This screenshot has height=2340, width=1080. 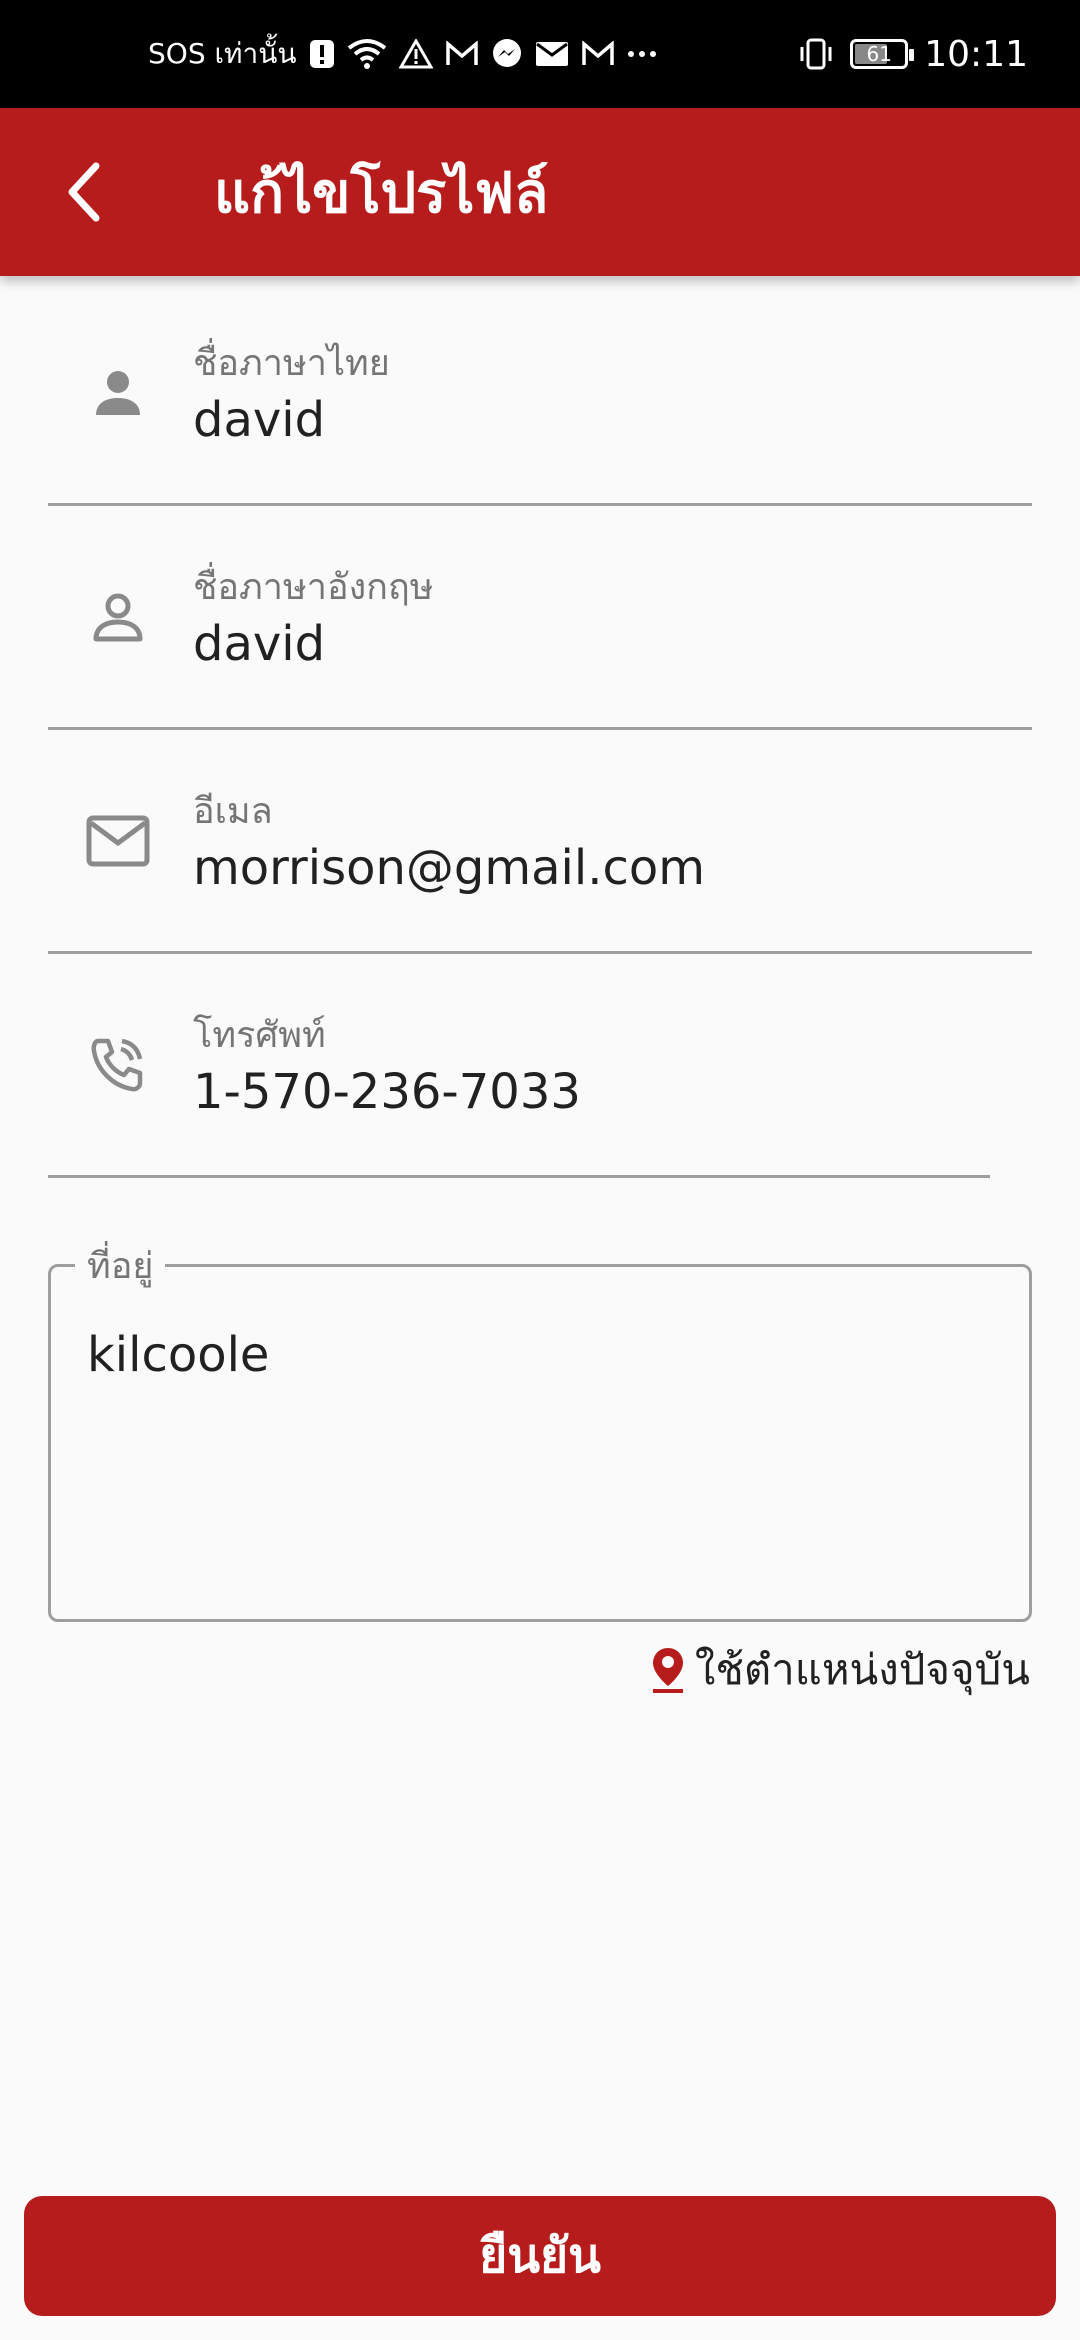 What do you see at coordinates (540, 394) in the screenshot?
I see `thai-name-field: ชื่อภาษาไทย david` at bounding box center [540, 394].